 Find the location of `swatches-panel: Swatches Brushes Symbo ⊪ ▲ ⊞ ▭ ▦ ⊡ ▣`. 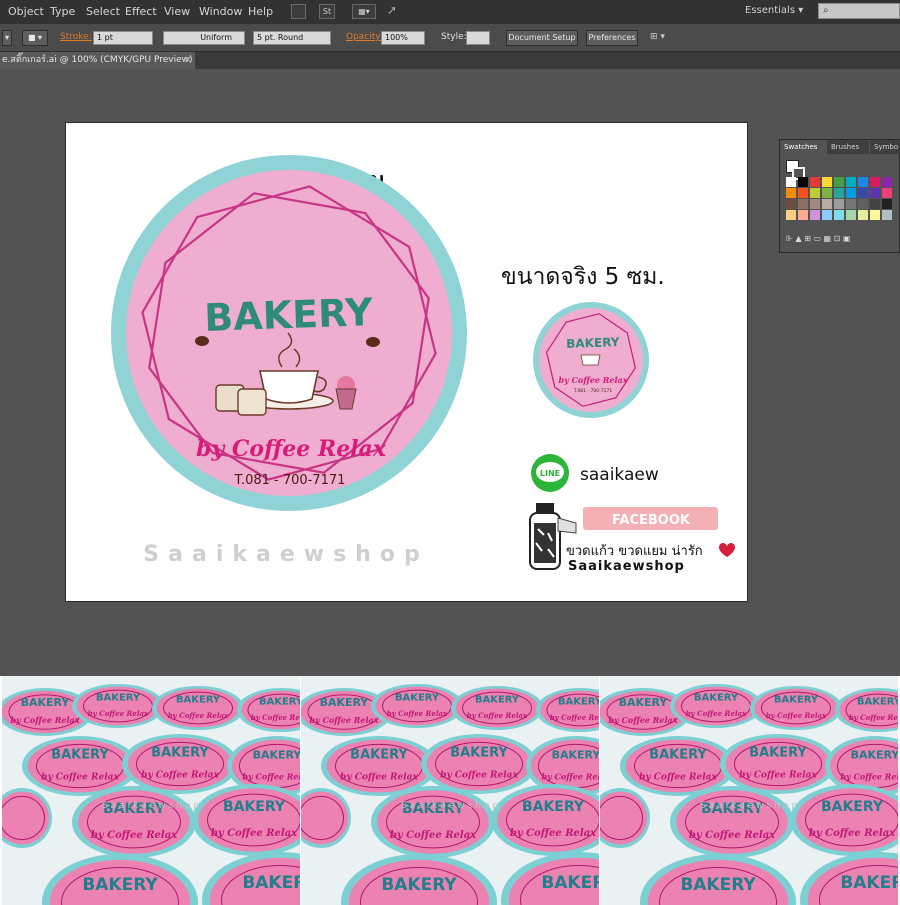

swatches-panel: Swatches Brushes Symbo ⊪ ▲ ⊞ ▭ ▦ ⊡ ▣ is located at coordinates (839, 196).